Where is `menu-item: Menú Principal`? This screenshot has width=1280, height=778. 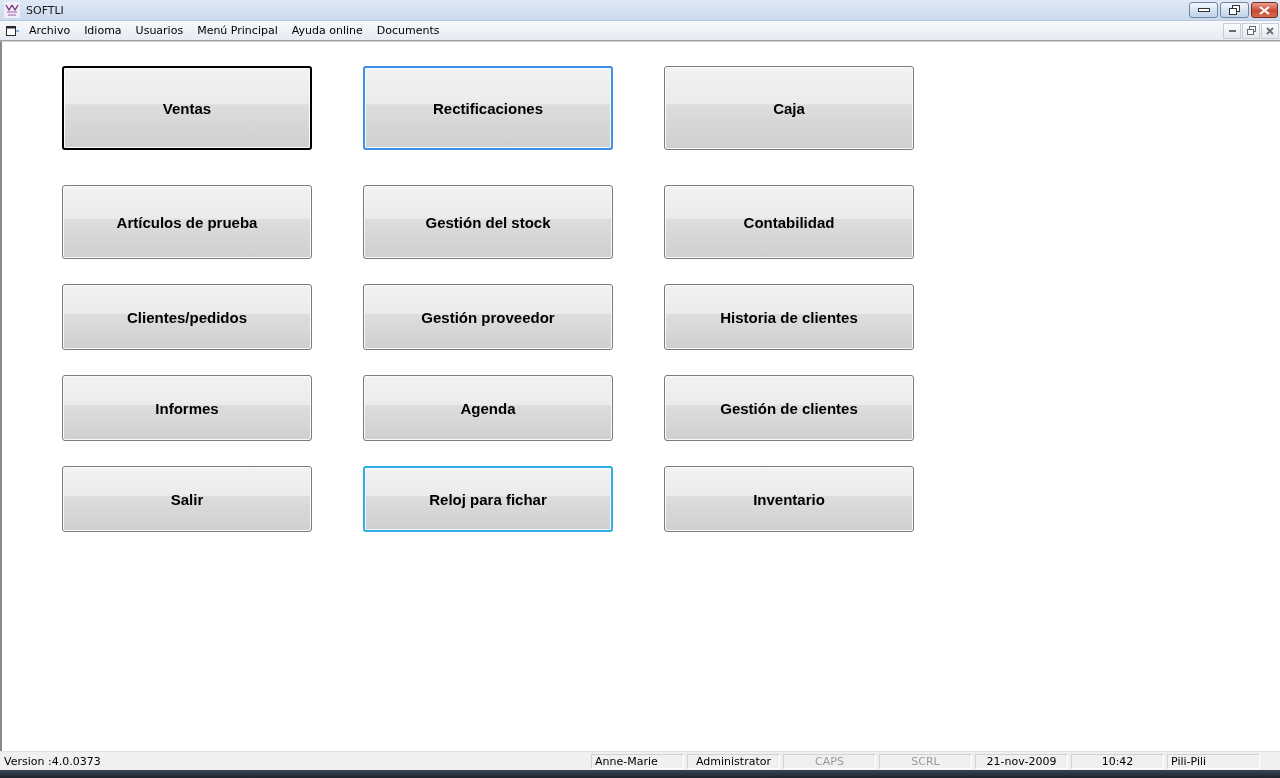
menu-item: Menú Principal is located at coordinates (237, 30).